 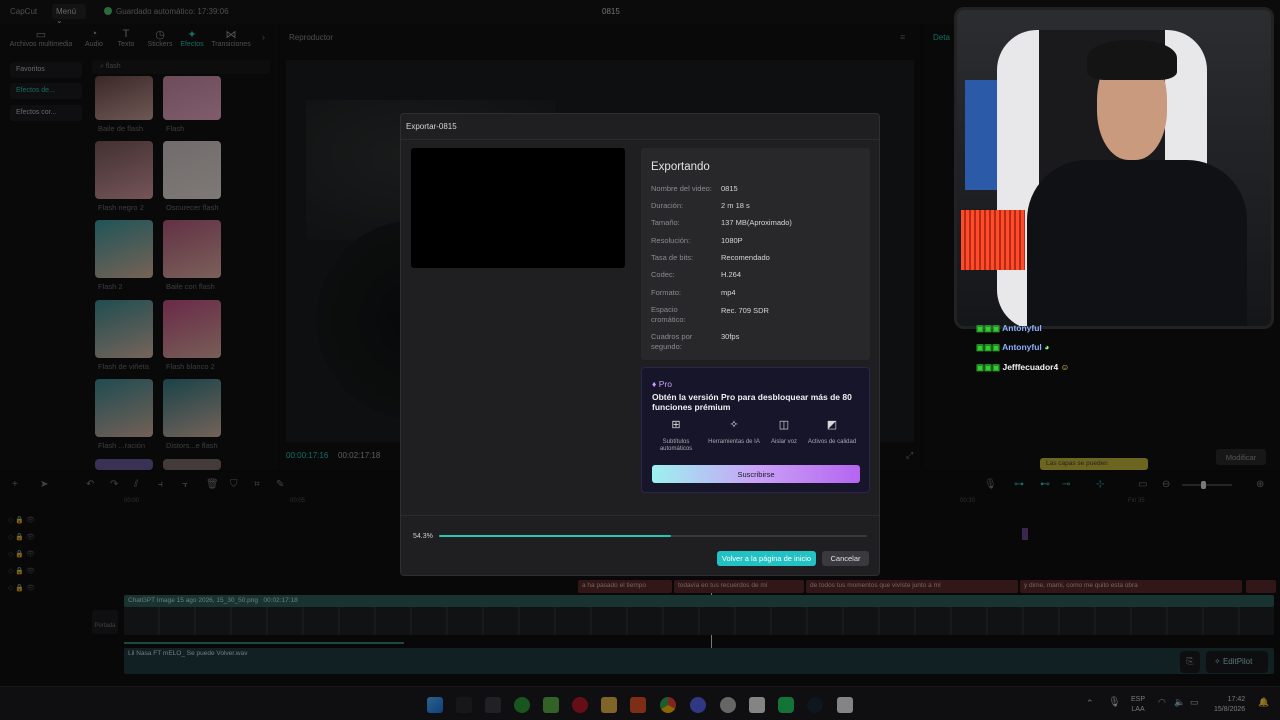 I want to click on info-key: Tamaño:, so click(x=665, y=222).